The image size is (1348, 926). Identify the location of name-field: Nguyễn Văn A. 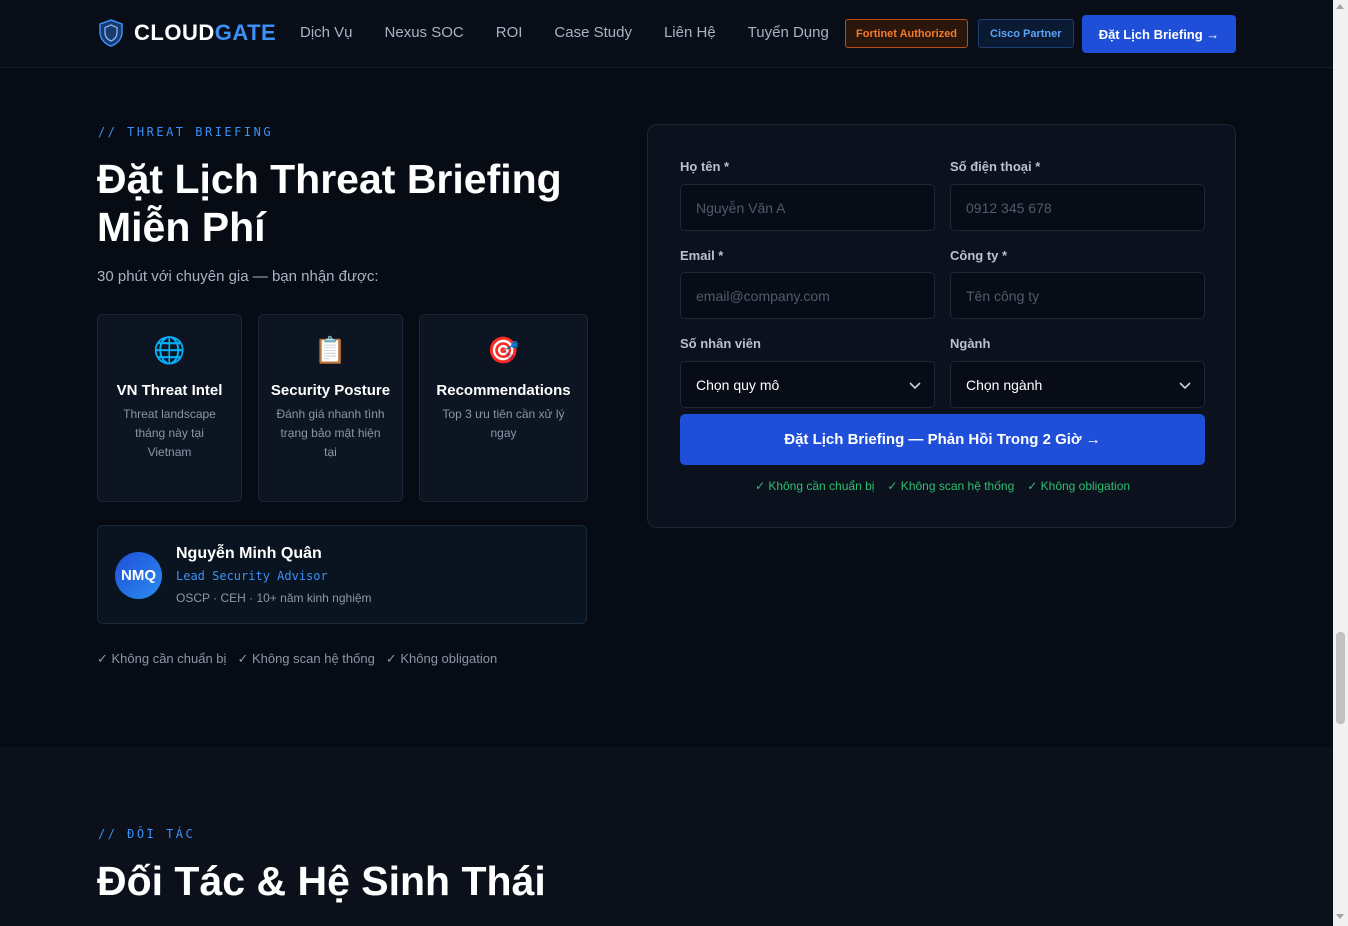
(807, 207).